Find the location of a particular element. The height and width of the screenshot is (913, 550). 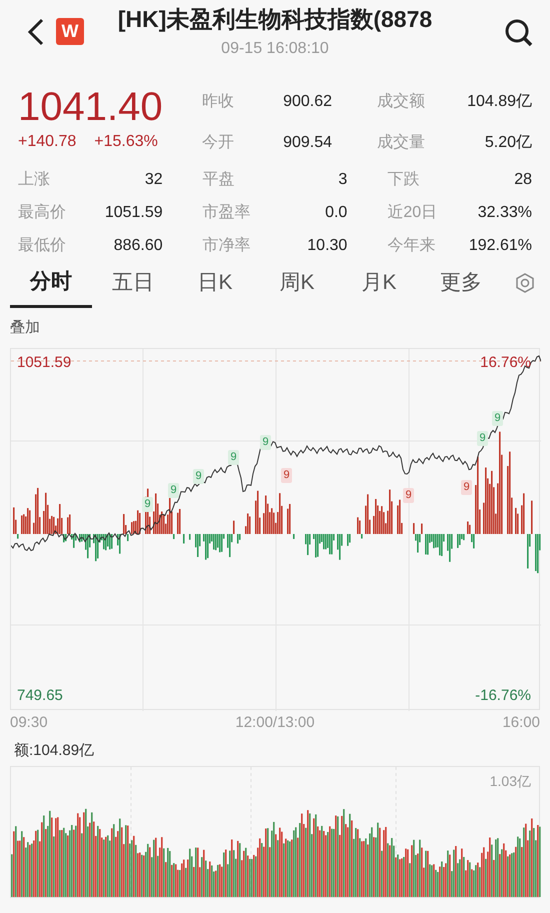

stat-label: 今开 is located at coordinates (218, 143).